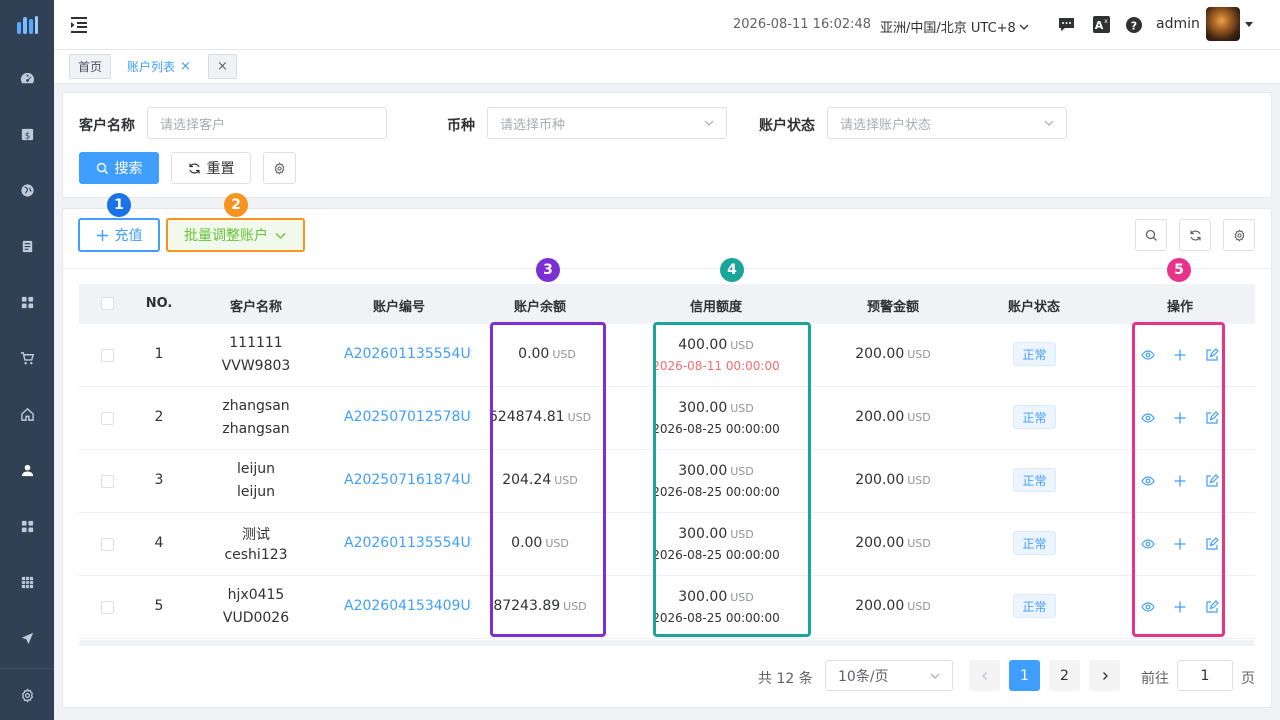 This screenshot has height=720, width=1280. I want to click on menu-fold-icon, so click(79, 25).